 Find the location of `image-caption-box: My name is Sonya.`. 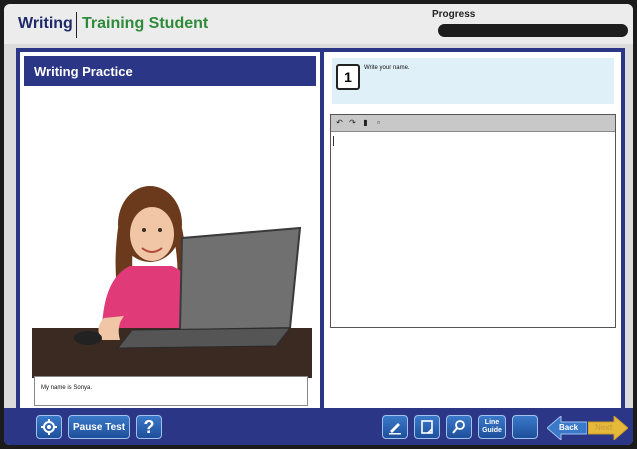

image-caption-box: My name is Sonya. is located at coordinates (171, 391).